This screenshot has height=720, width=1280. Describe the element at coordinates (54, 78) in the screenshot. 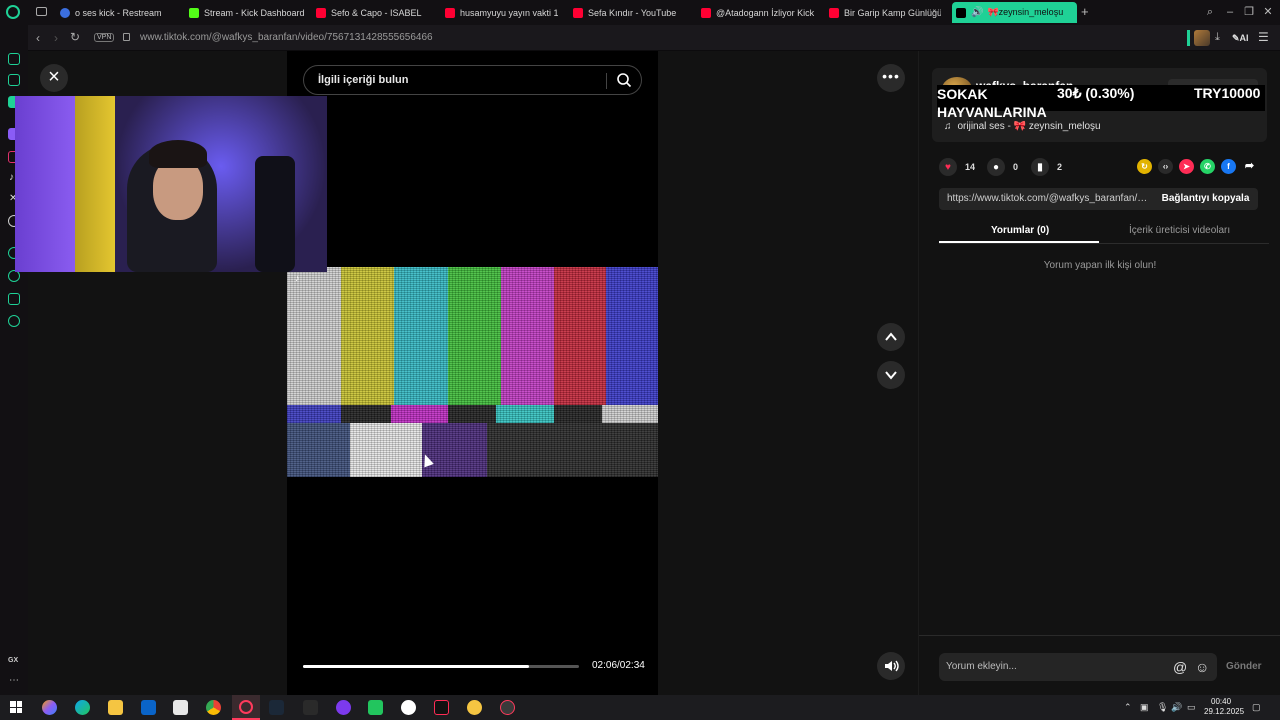

I see `close-video-button: ×` at that location.